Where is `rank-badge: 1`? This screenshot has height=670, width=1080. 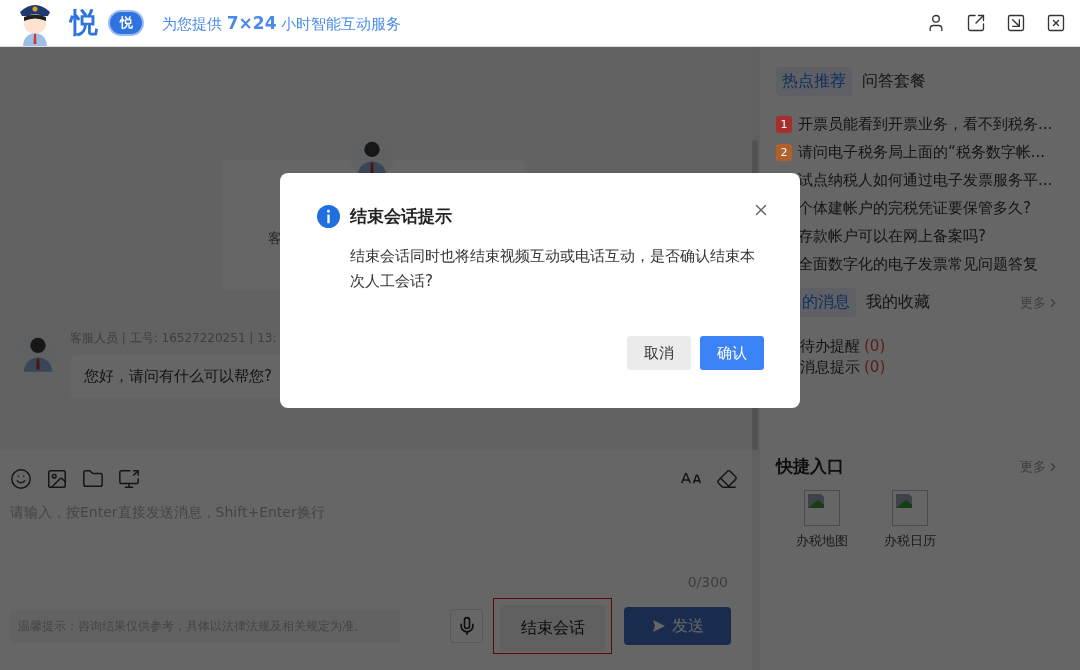 rank-badge: 1 is located at coordinates (784, 124).